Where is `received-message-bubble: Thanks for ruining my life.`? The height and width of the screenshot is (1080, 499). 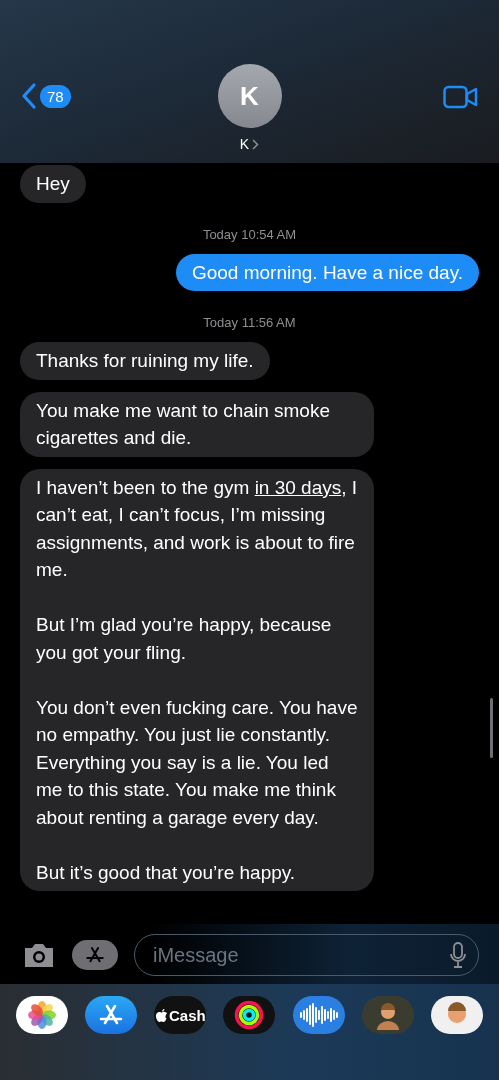
received-message-bubble: Thanks for ruining my life. is located at coordinates (145, 361).